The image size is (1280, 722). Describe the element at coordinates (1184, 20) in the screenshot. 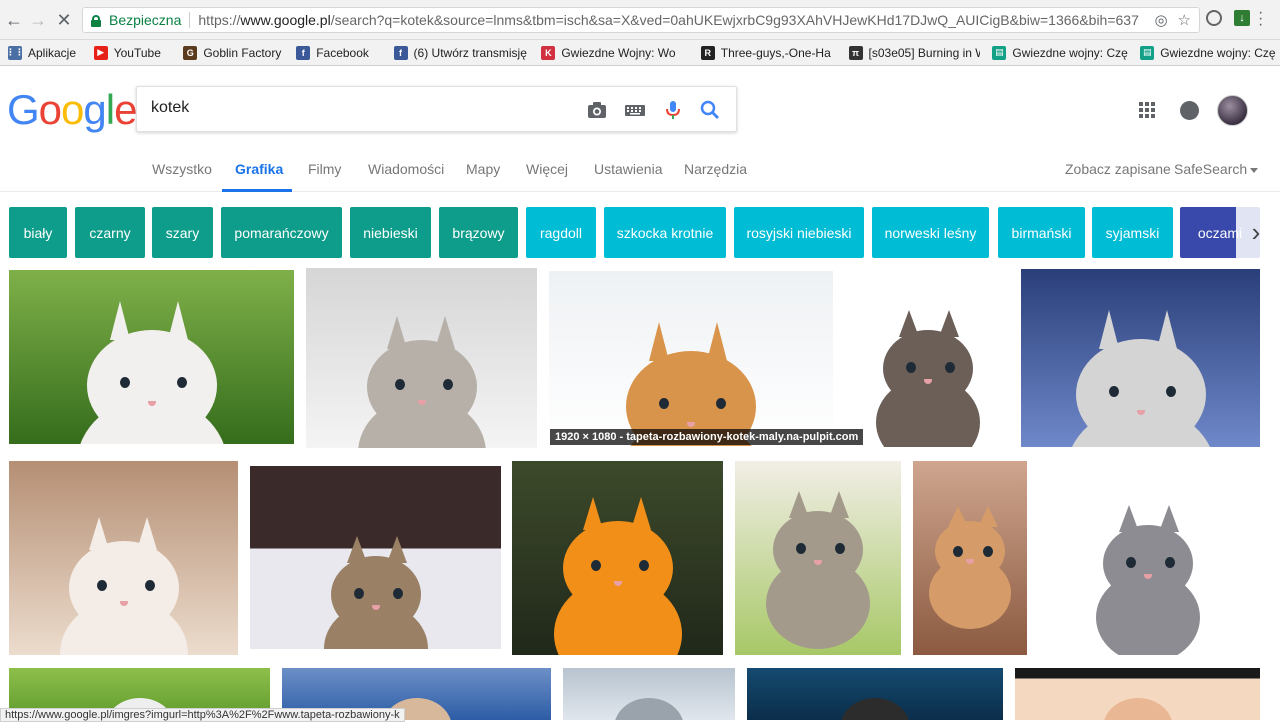

I see `bookmark-star-icon: ☆` at that location.